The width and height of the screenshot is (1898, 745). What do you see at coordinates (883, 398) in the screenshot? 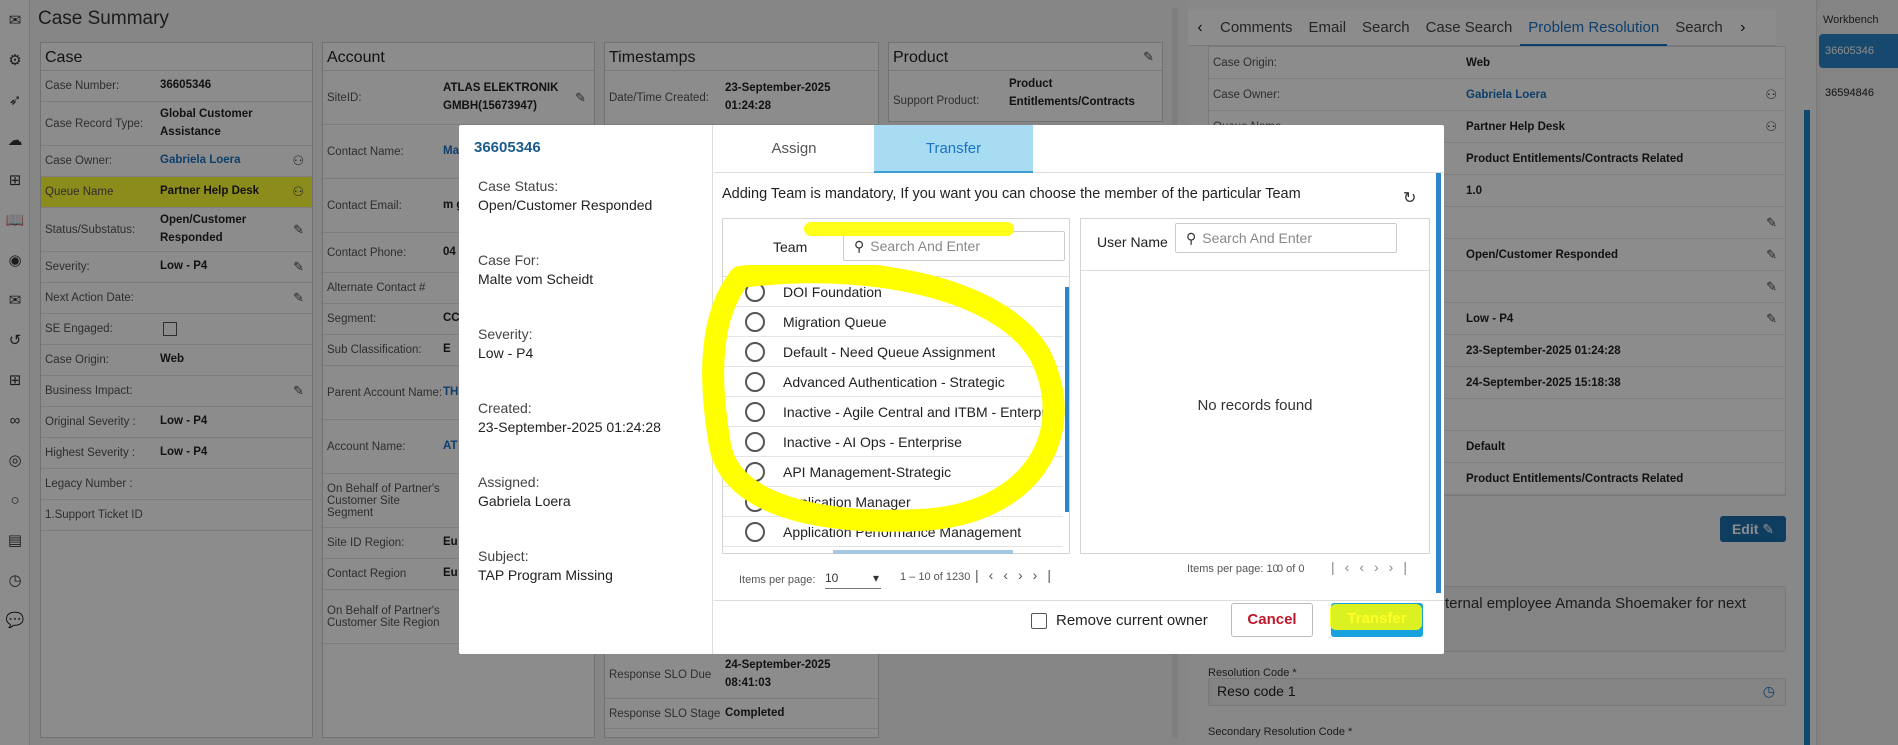
I see `highlight-scribble` at bounding box center [883, 398].